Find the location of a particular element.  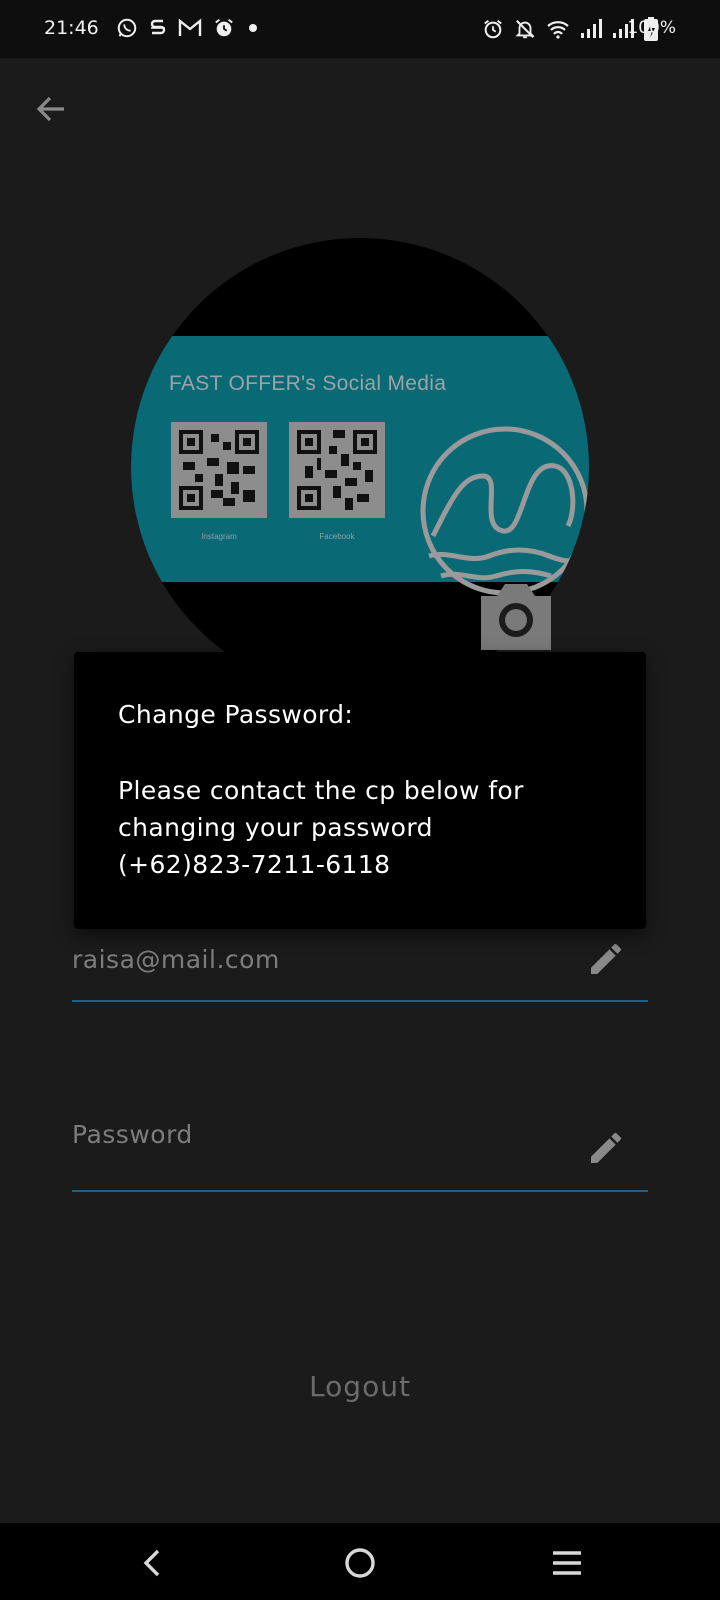

s-app-icon is located at coordinates (158, 27).